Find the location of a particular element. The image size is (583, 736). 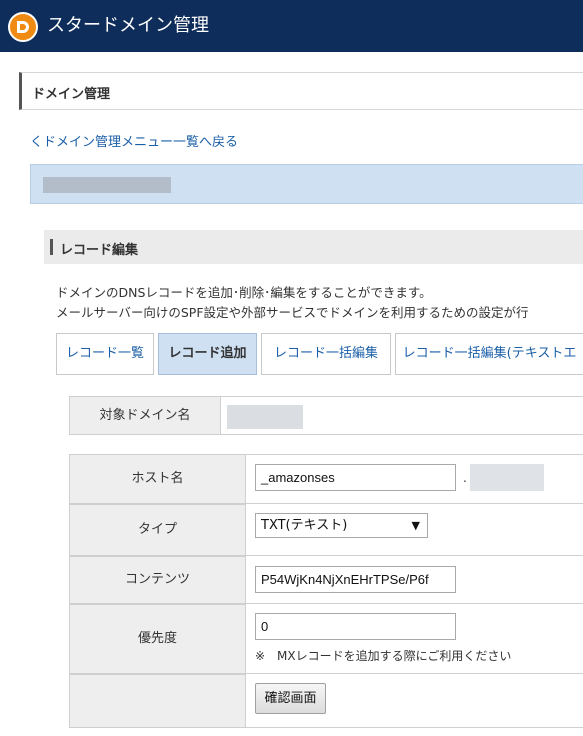

host-name-input: _amazonses is located at coordinates (355, 477).